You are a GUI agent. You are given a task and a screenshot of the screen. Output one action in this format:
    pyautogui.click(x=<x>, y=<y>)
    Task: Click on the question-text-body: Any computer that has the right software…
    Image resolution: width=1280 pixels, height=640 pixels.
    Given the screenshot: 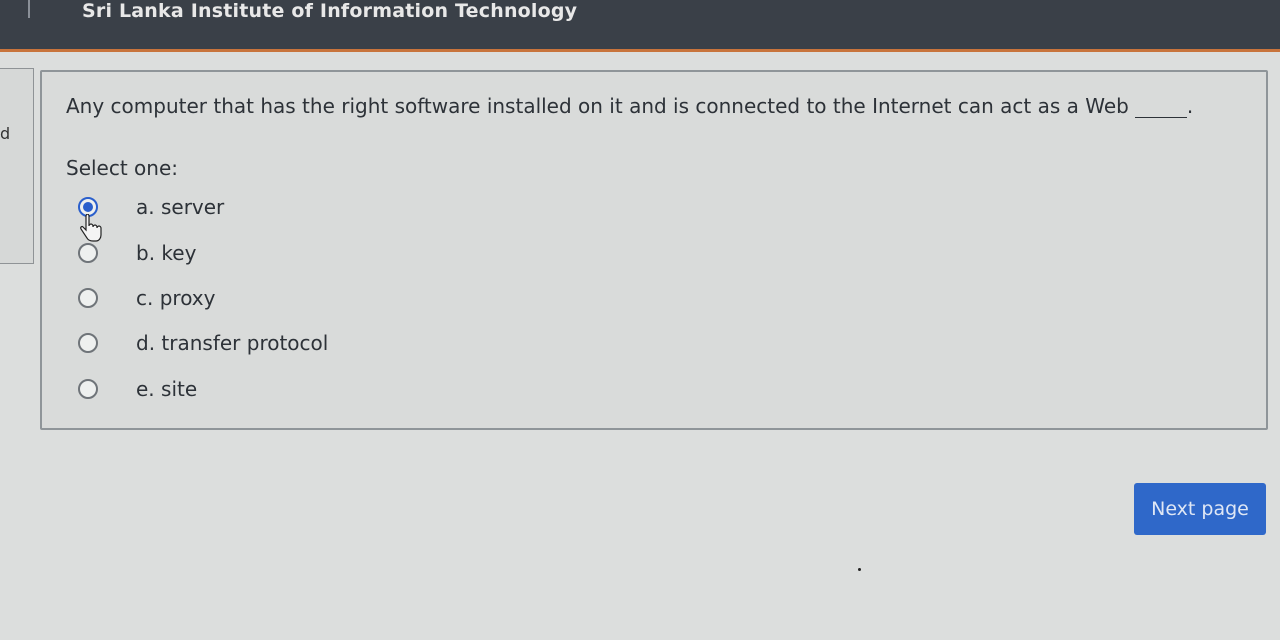 What is the action you would take?
    pyautogui.click(x=597, y=106)
    